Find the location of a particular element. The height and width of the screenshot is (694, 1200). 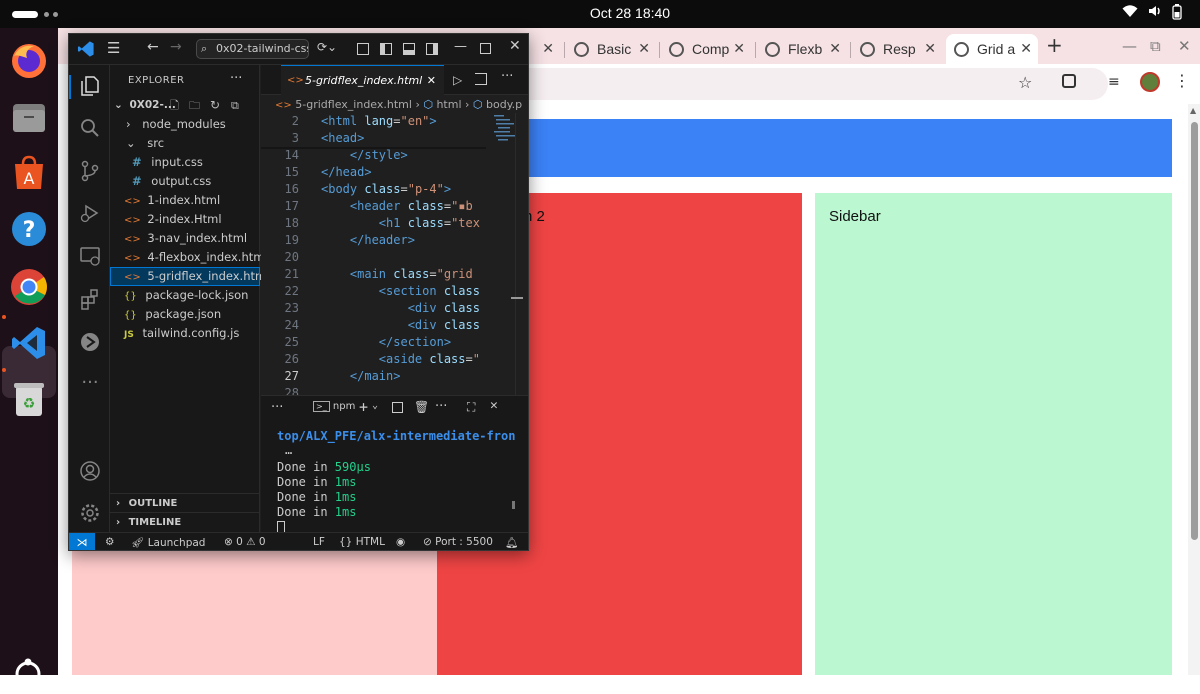

tree-item-output-css: # output.css is located at coordinates (185, 181).